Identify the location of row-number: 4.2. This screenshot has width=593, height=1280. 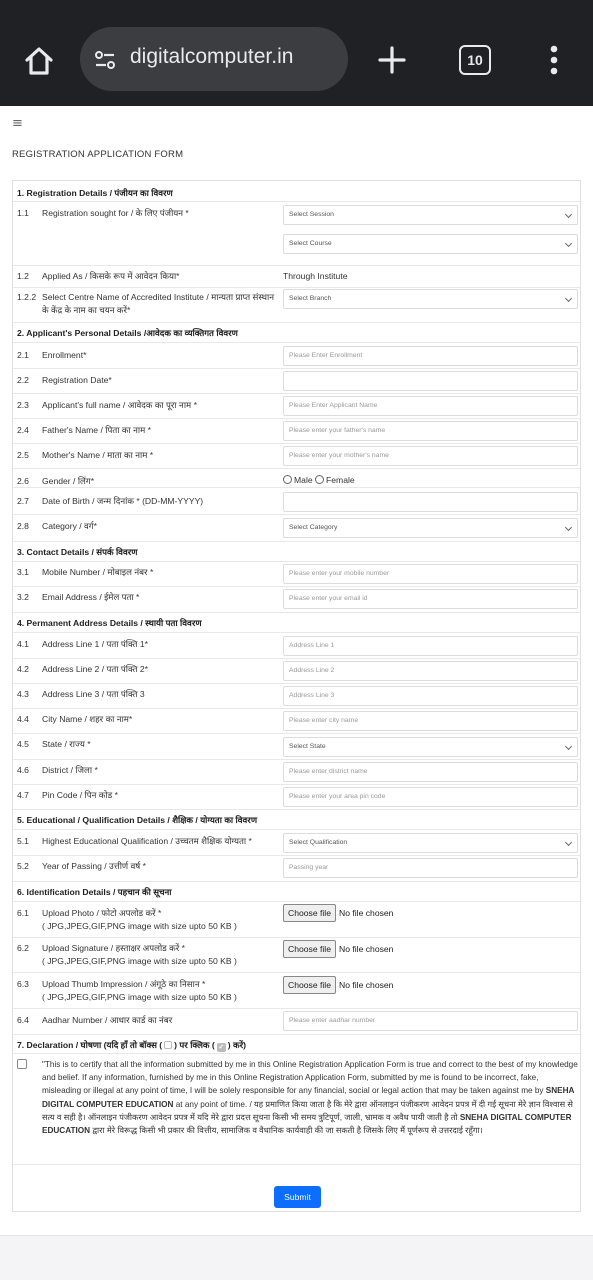
(23, 669).